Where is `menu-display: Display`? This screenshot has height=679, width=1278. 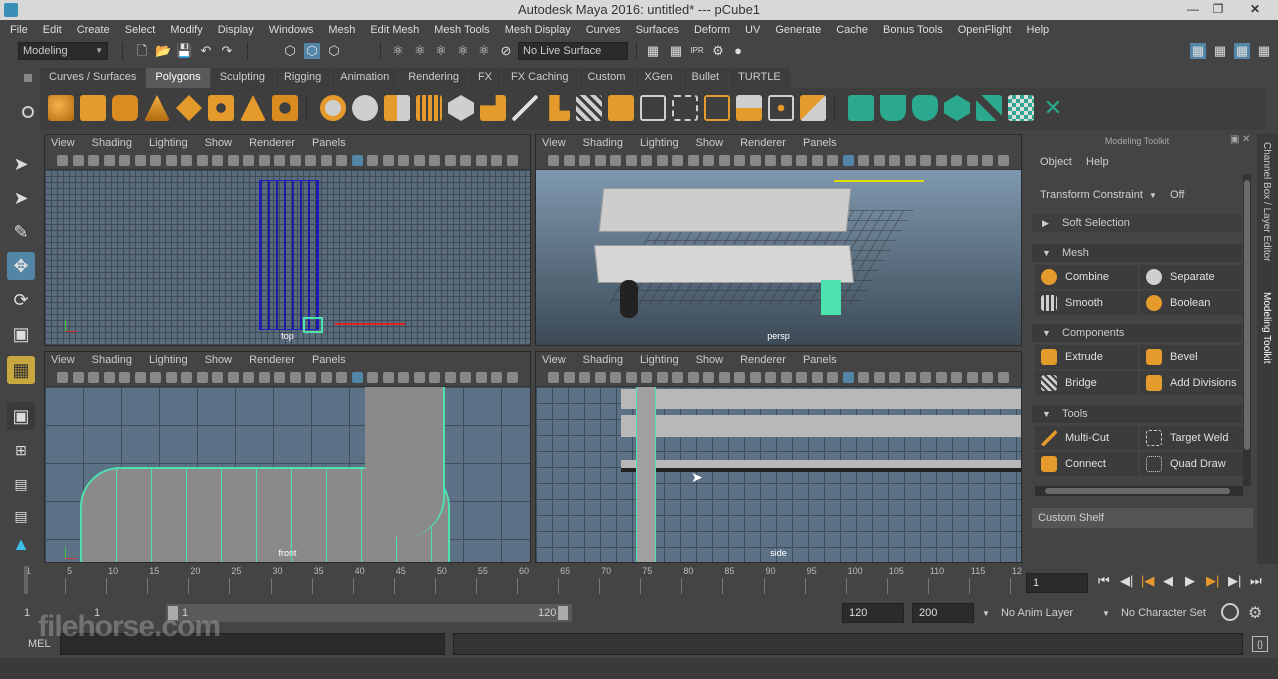 menu-display: Display is located at coordinates (236, 30).